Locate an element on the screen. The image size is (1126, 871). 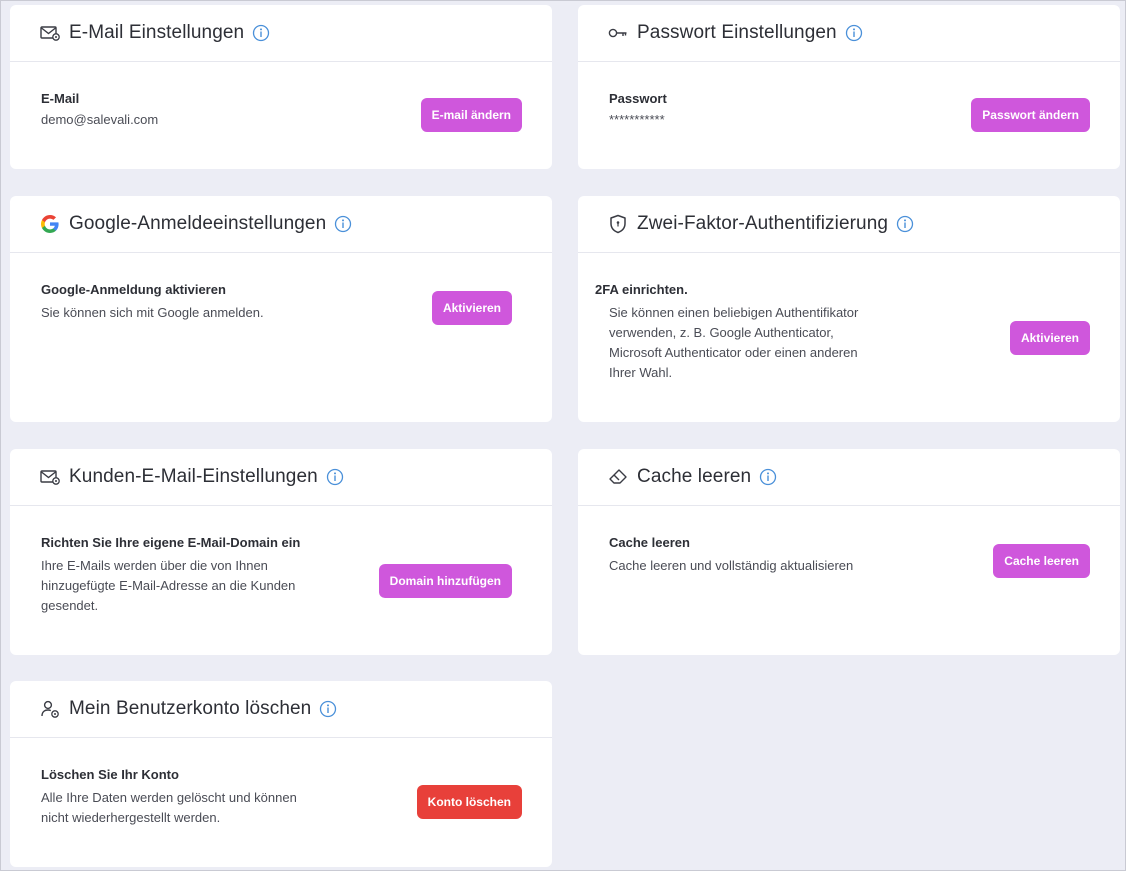
card-title: Cache leeren is located at coordinates (694, 476).